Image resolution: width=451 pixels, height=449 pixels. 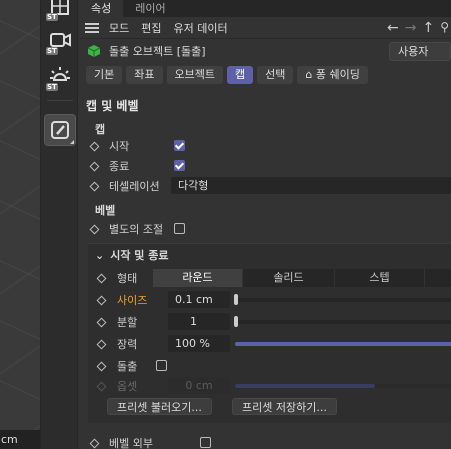 I want to click on cap-end-row: 종료, so click(x=265, y=166).